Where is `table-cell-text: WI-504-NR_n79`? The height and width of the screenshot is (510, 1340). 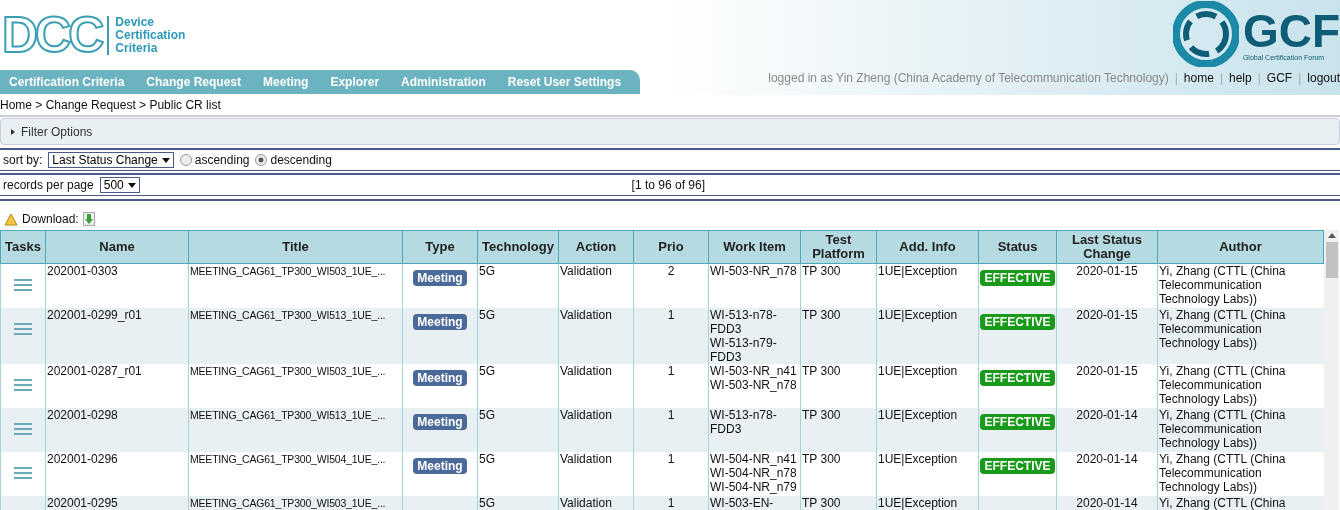
table-cell-text: WI-504-NR_n79 is located at coordinates (754, 487).